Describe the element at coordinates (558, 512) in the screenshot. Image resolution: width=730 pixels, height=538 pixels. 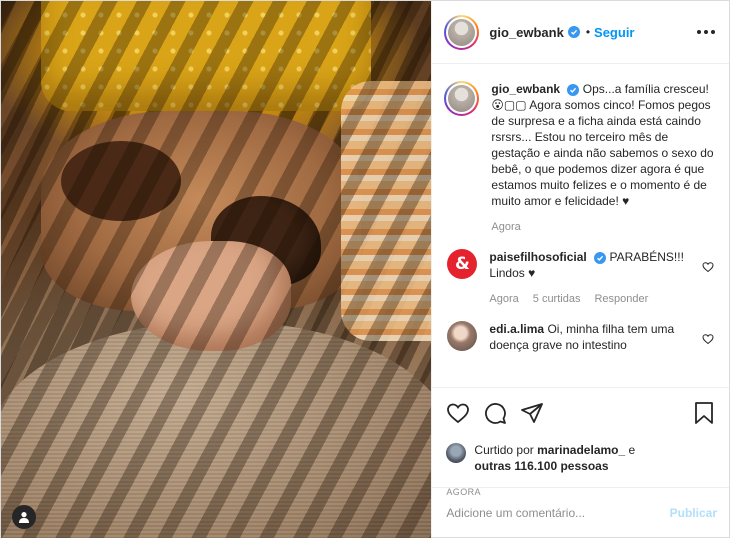
I see `comment-input` at that location.